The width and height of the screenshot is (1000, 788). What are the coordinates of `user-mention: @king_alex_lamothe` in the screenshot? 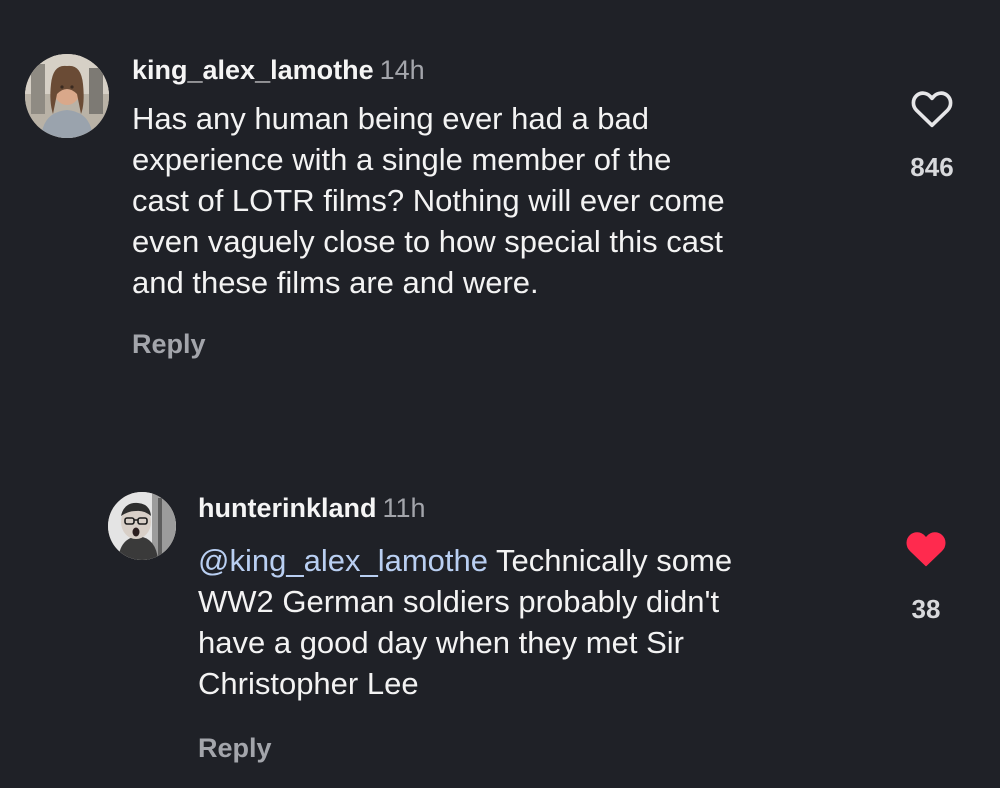 It's located at (343, 560).